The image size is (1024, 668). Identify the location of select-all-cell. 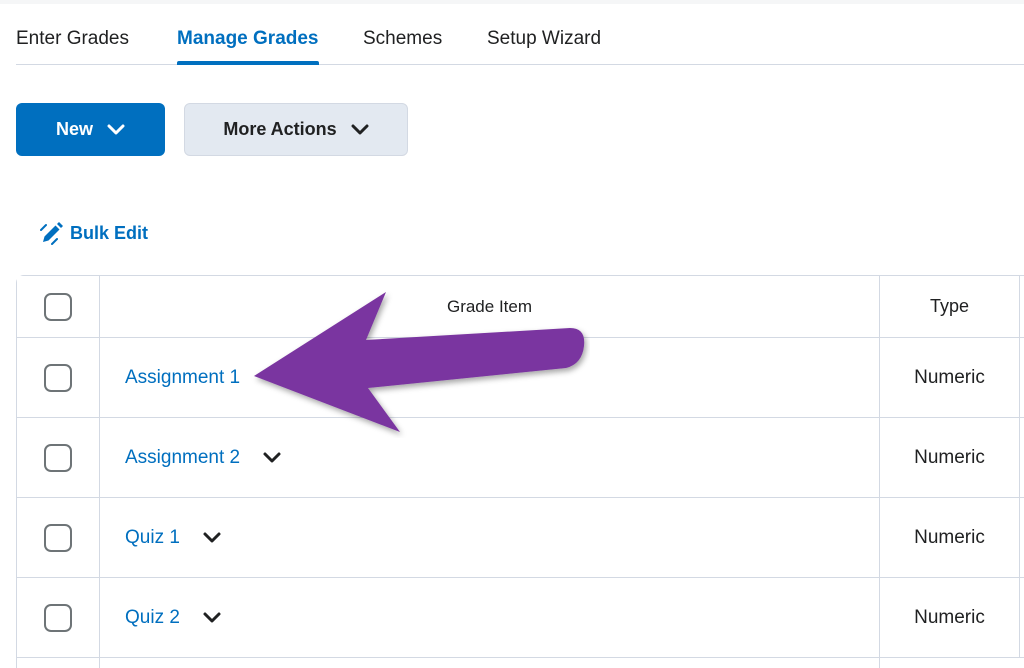
(58, 306).